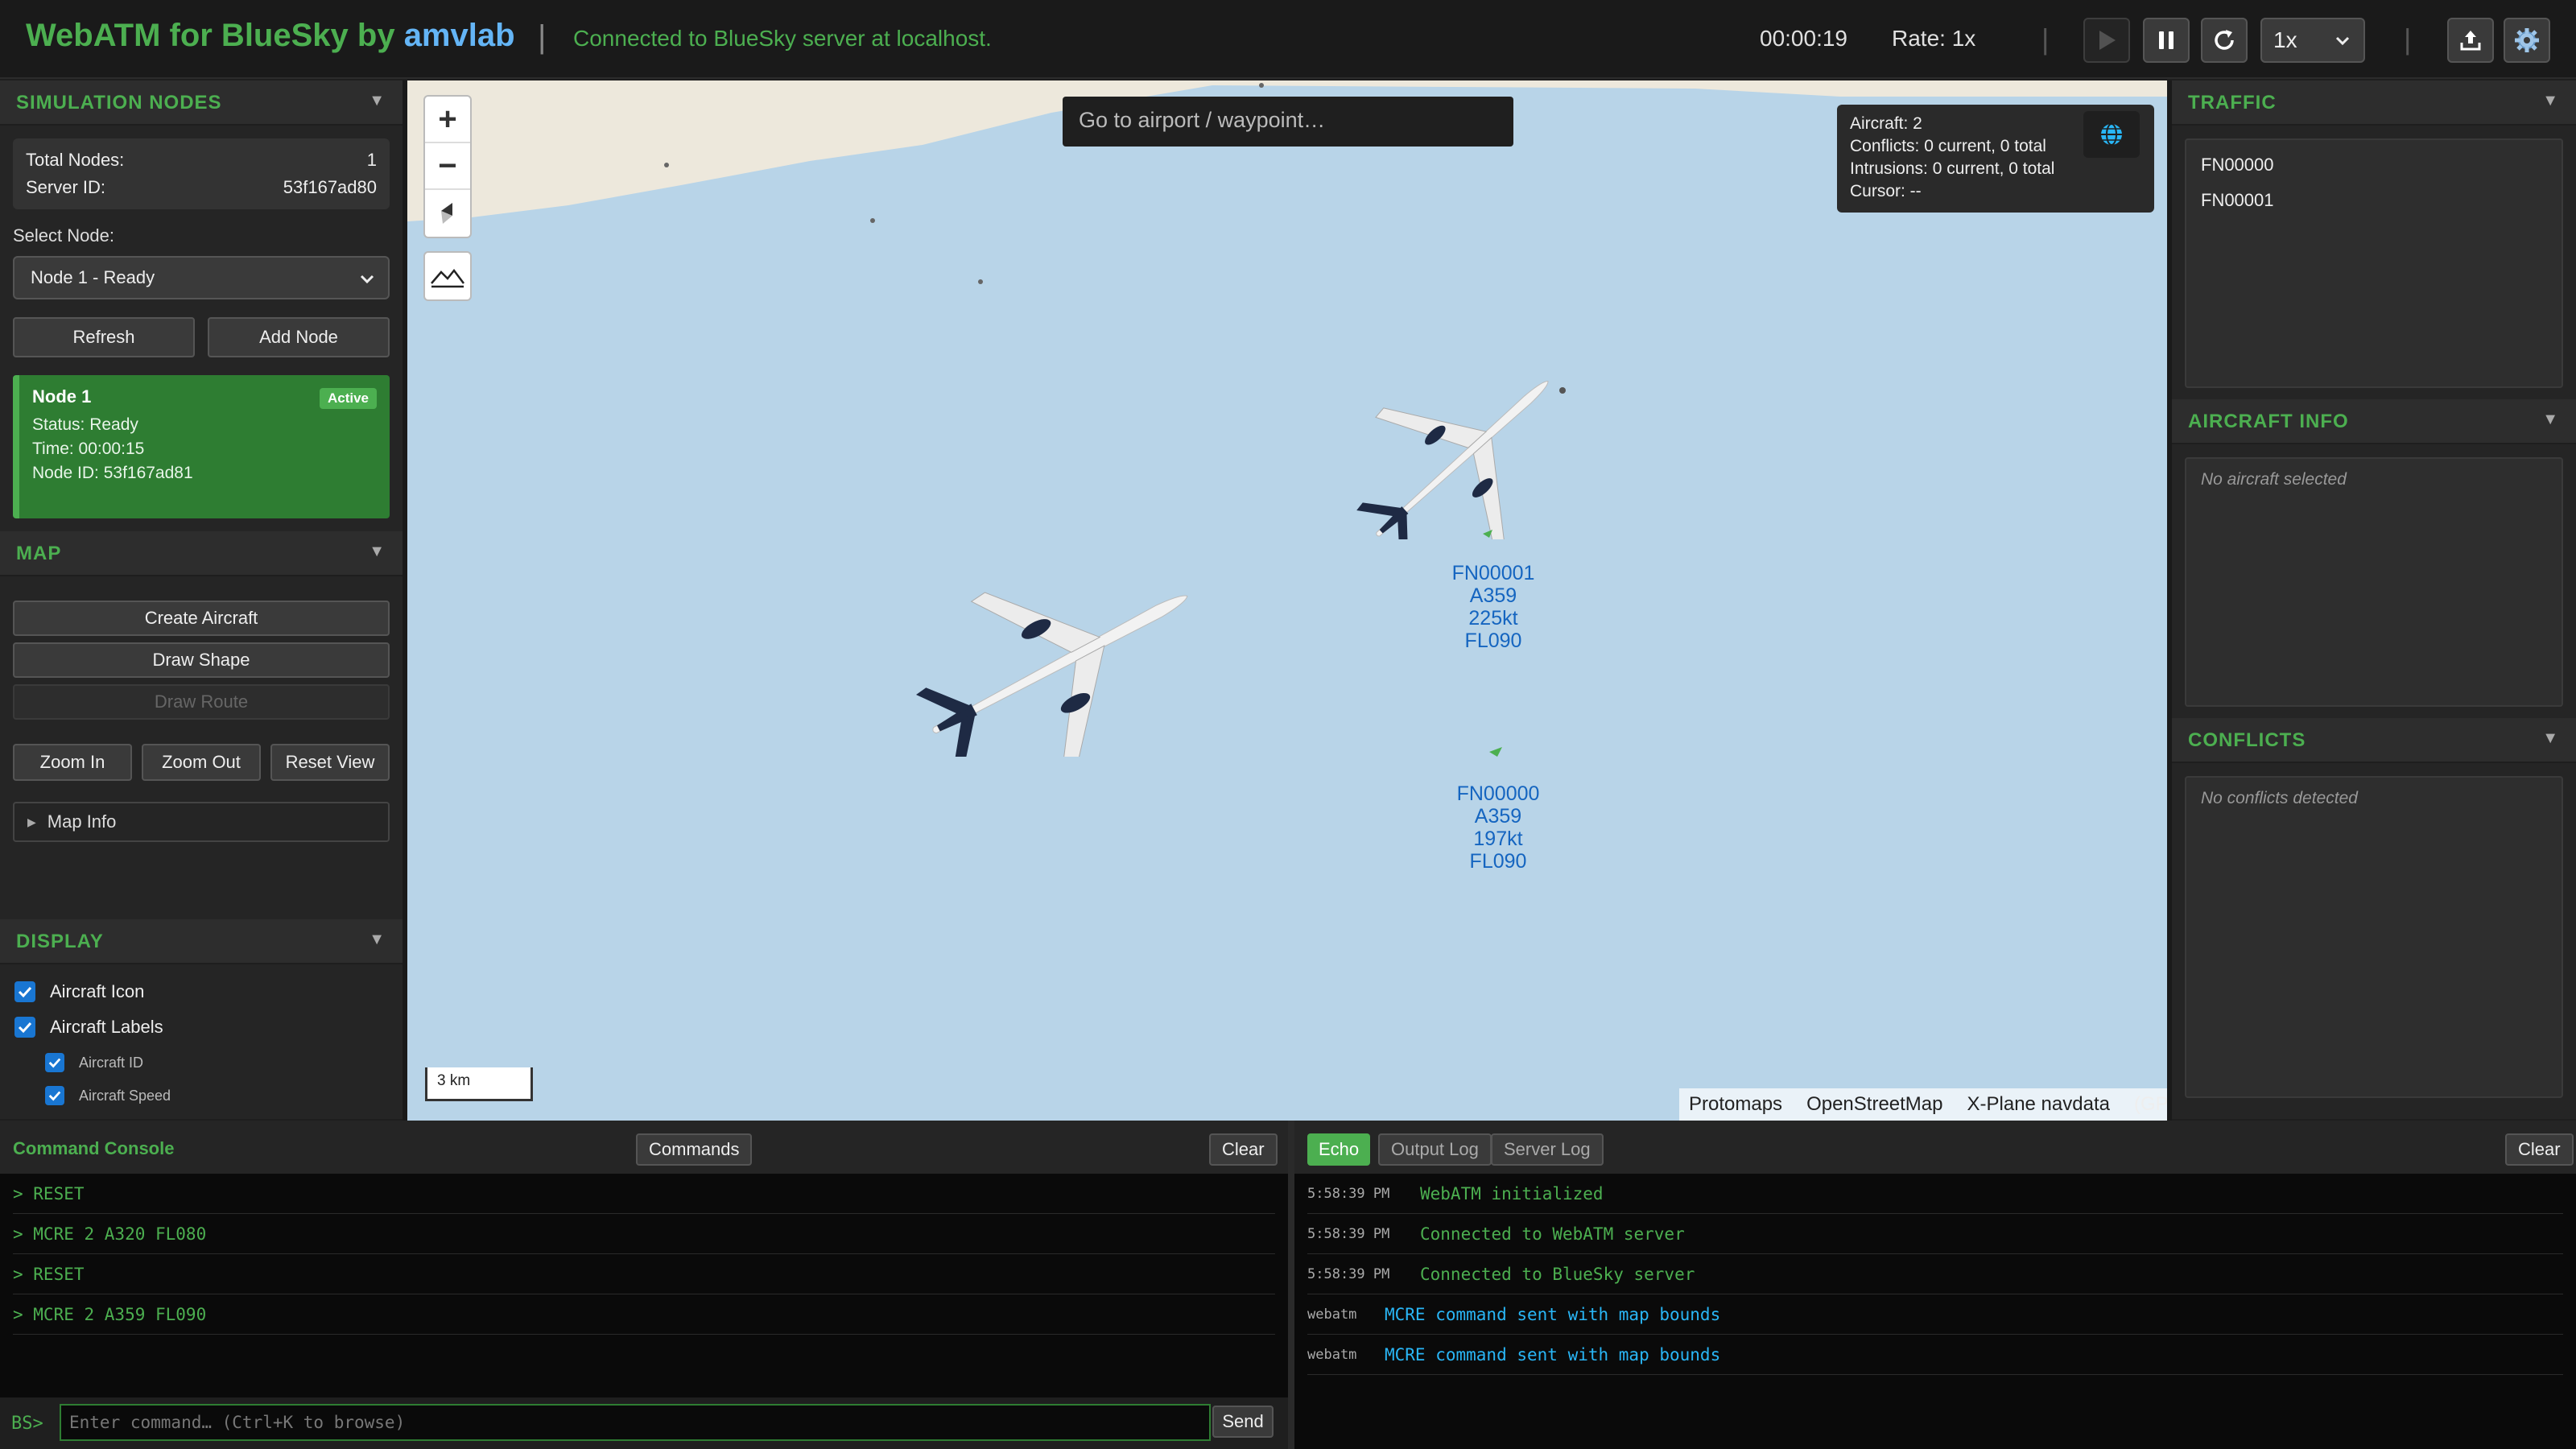  I want to click on tab-output-log: Output Log, so click(1435, 1149).